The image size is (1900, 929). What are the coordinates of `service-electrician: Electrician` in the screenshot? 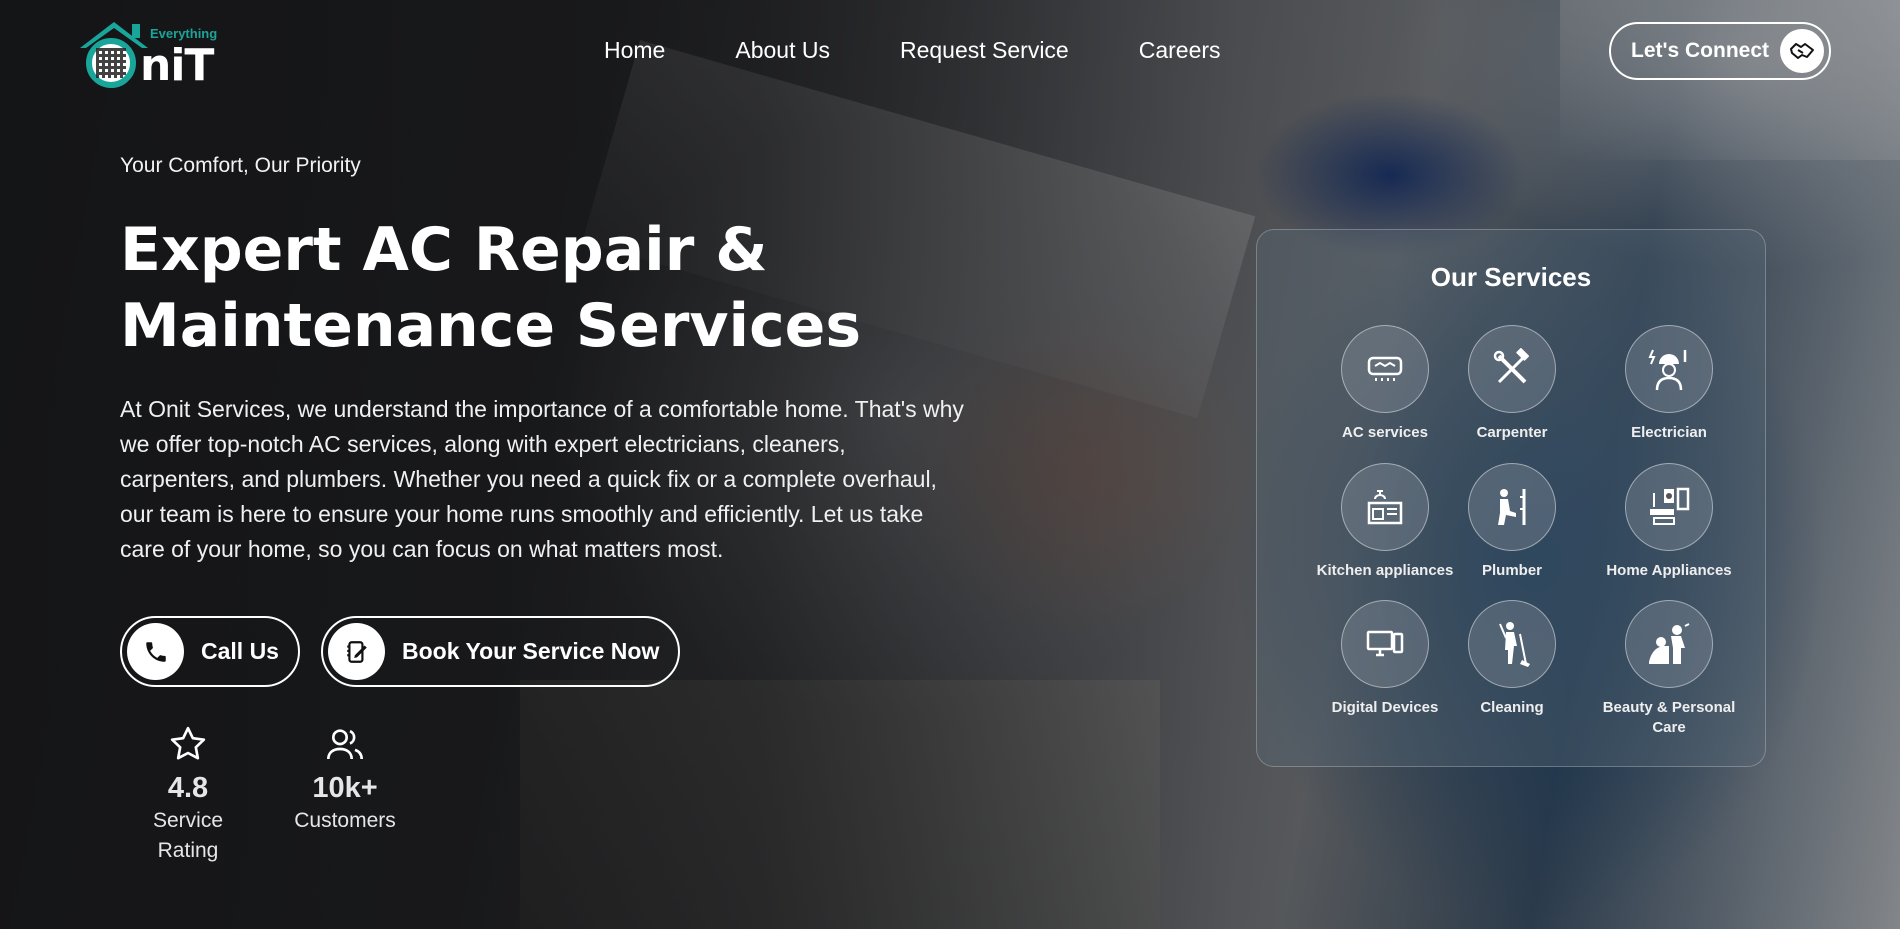 It's located at (1669, 384).